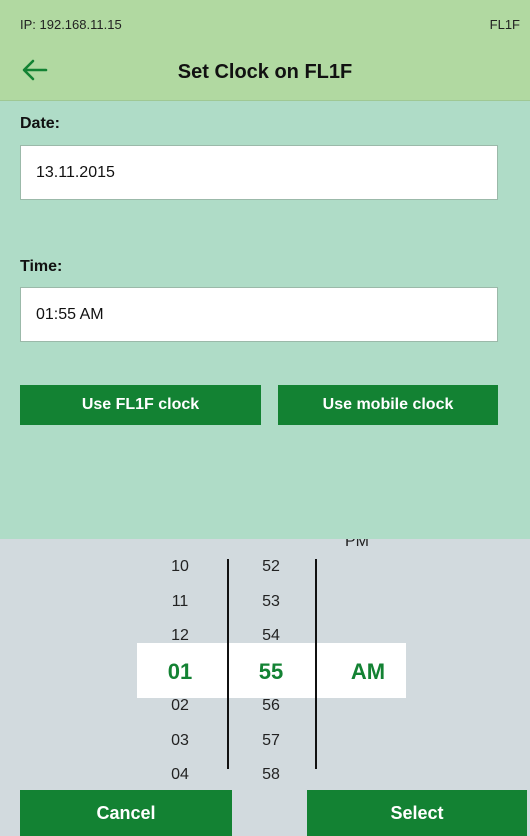 The width and height of the screenshot is (530, 836). I want to click on device-name: FL1F, so click(504, 24).